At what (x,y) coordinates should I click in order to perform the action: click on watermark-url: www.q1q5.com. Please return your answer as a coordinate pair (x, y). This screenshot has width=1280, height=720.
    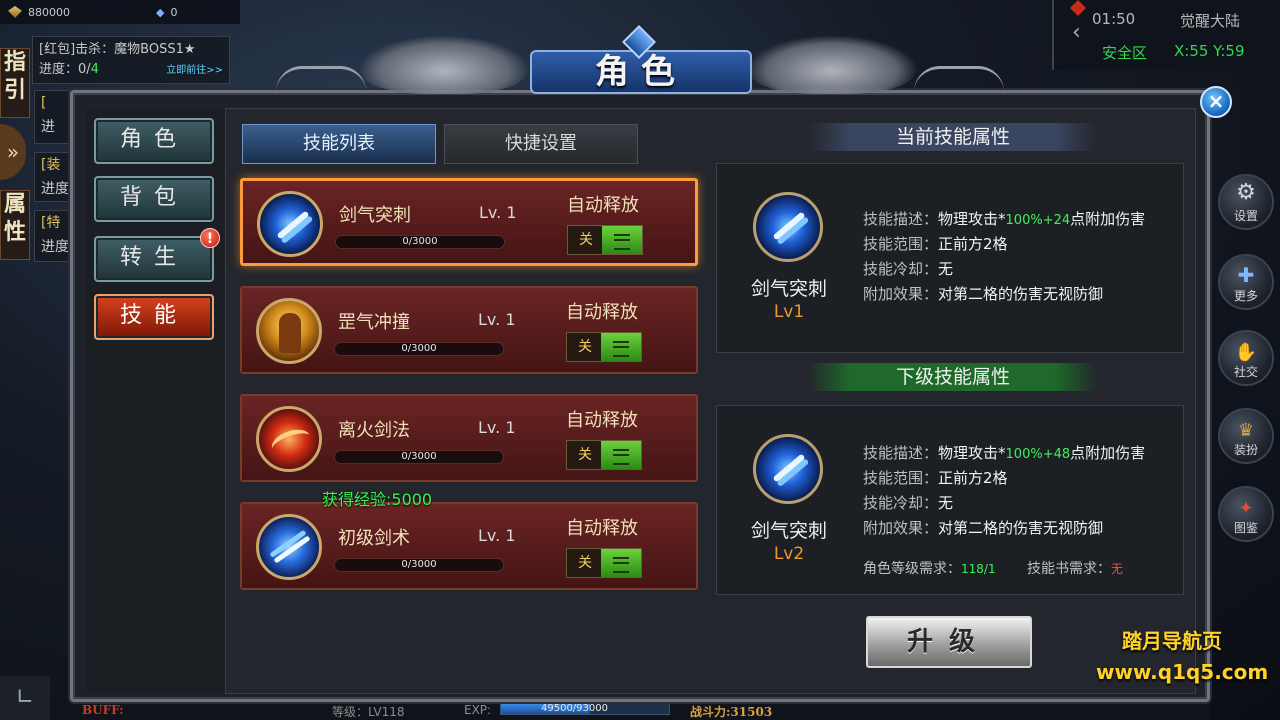
    Looking at the image, I should click on (1182, 672).